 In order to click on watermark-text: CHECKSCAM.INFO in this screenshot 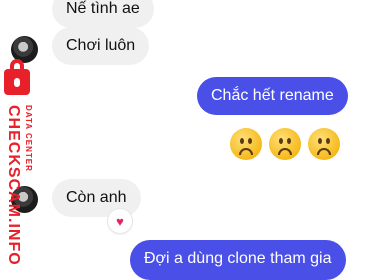, I will do `click(13, 185)`.